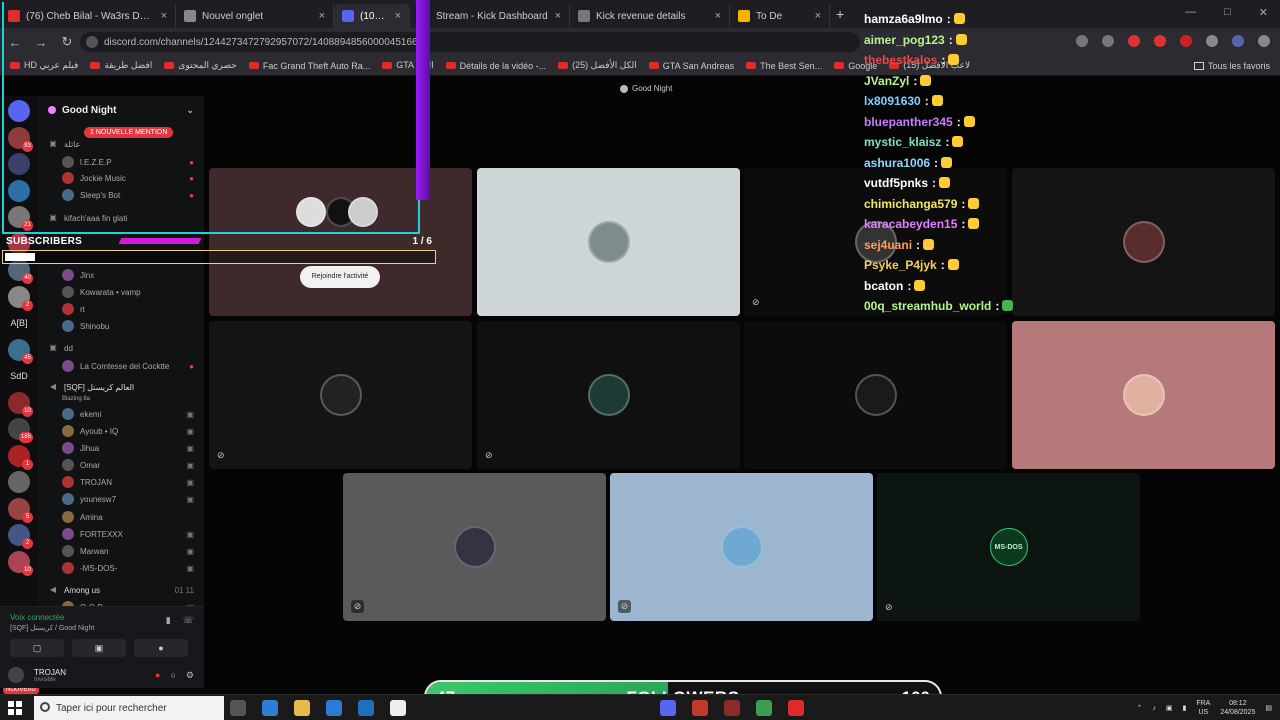  What do you see at coordinates (1169, 708) in the screenshot?
I see `network-icon: ▣` at bounding box center [1169, 708].